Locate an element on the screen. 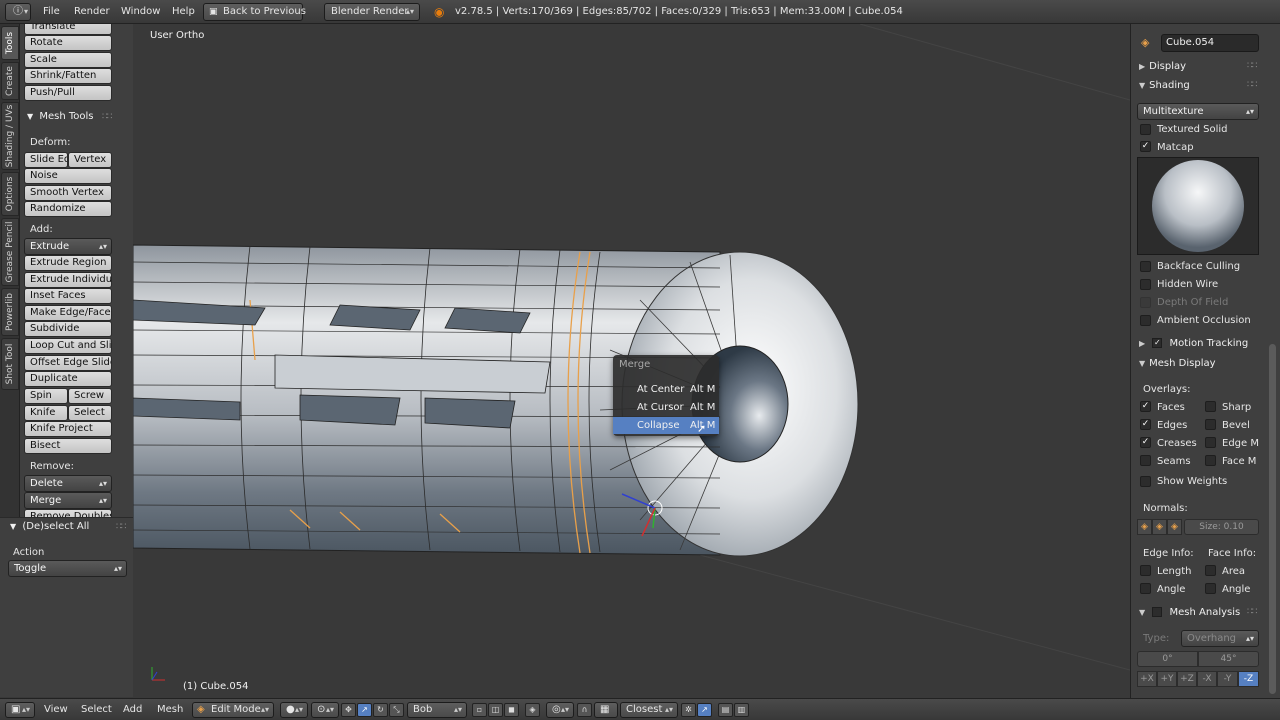 The height and width of the screenshot is (720, 1280). remove-doubles-button: Remove Doubles is located at coordinates (68, 513).